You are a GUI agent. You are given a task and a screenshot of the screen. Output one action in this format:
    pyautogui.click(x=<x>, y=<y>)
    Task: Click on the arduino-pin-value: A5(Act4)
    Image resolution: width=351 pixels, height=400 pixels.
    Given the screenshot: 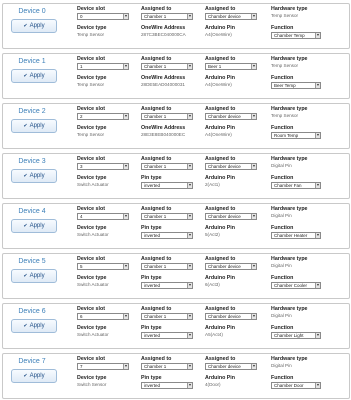 What is the action you would take?
    pyautogui.click(x=214, y=334)
    